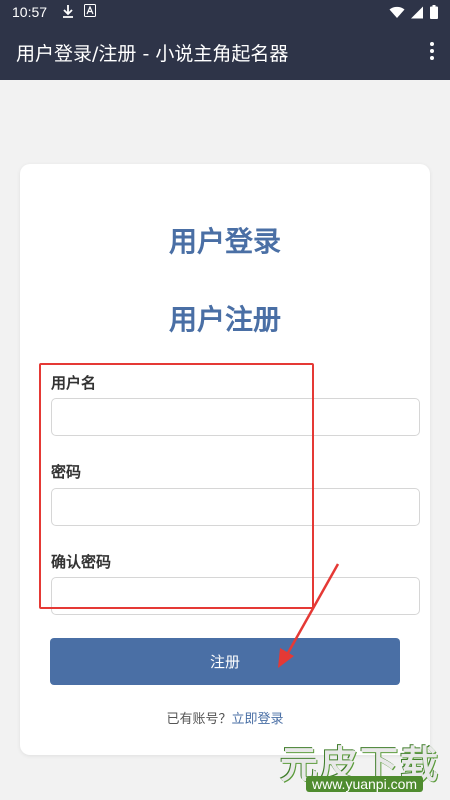 This screenshot has height=800, width=450. What do you see at coordinates (365, 784) in the screenshot?
I see `watermark-url: www.yuanpi.com` at bounding box center [365, 784].